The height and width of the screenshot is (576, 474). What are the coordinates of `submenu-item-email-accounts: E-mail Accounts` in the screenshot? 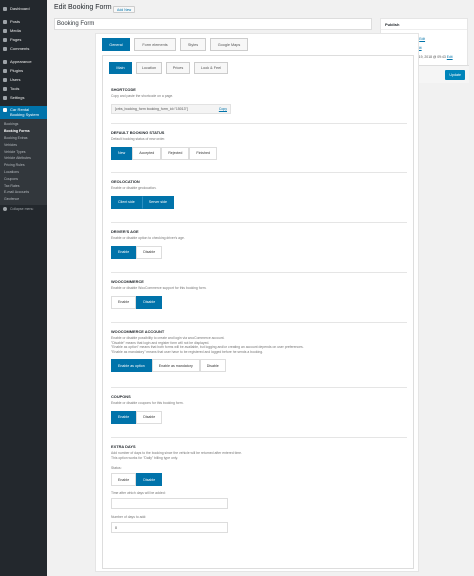 It's located at (23, 192).